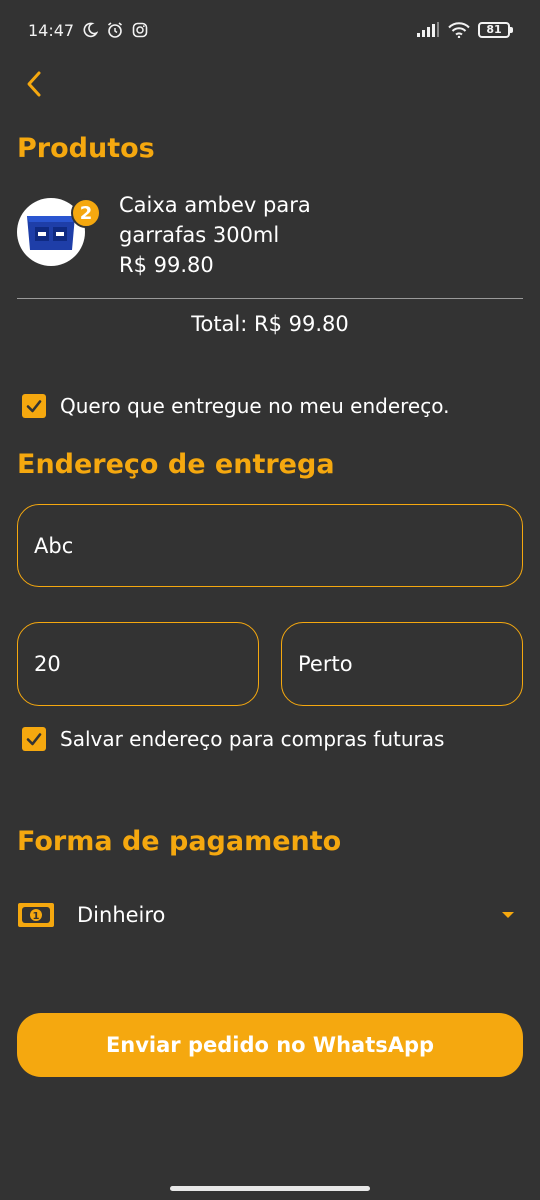 The image size is (540, 1200). I want to click on payment-selected-value: Dinheiro, so click(121, 915).